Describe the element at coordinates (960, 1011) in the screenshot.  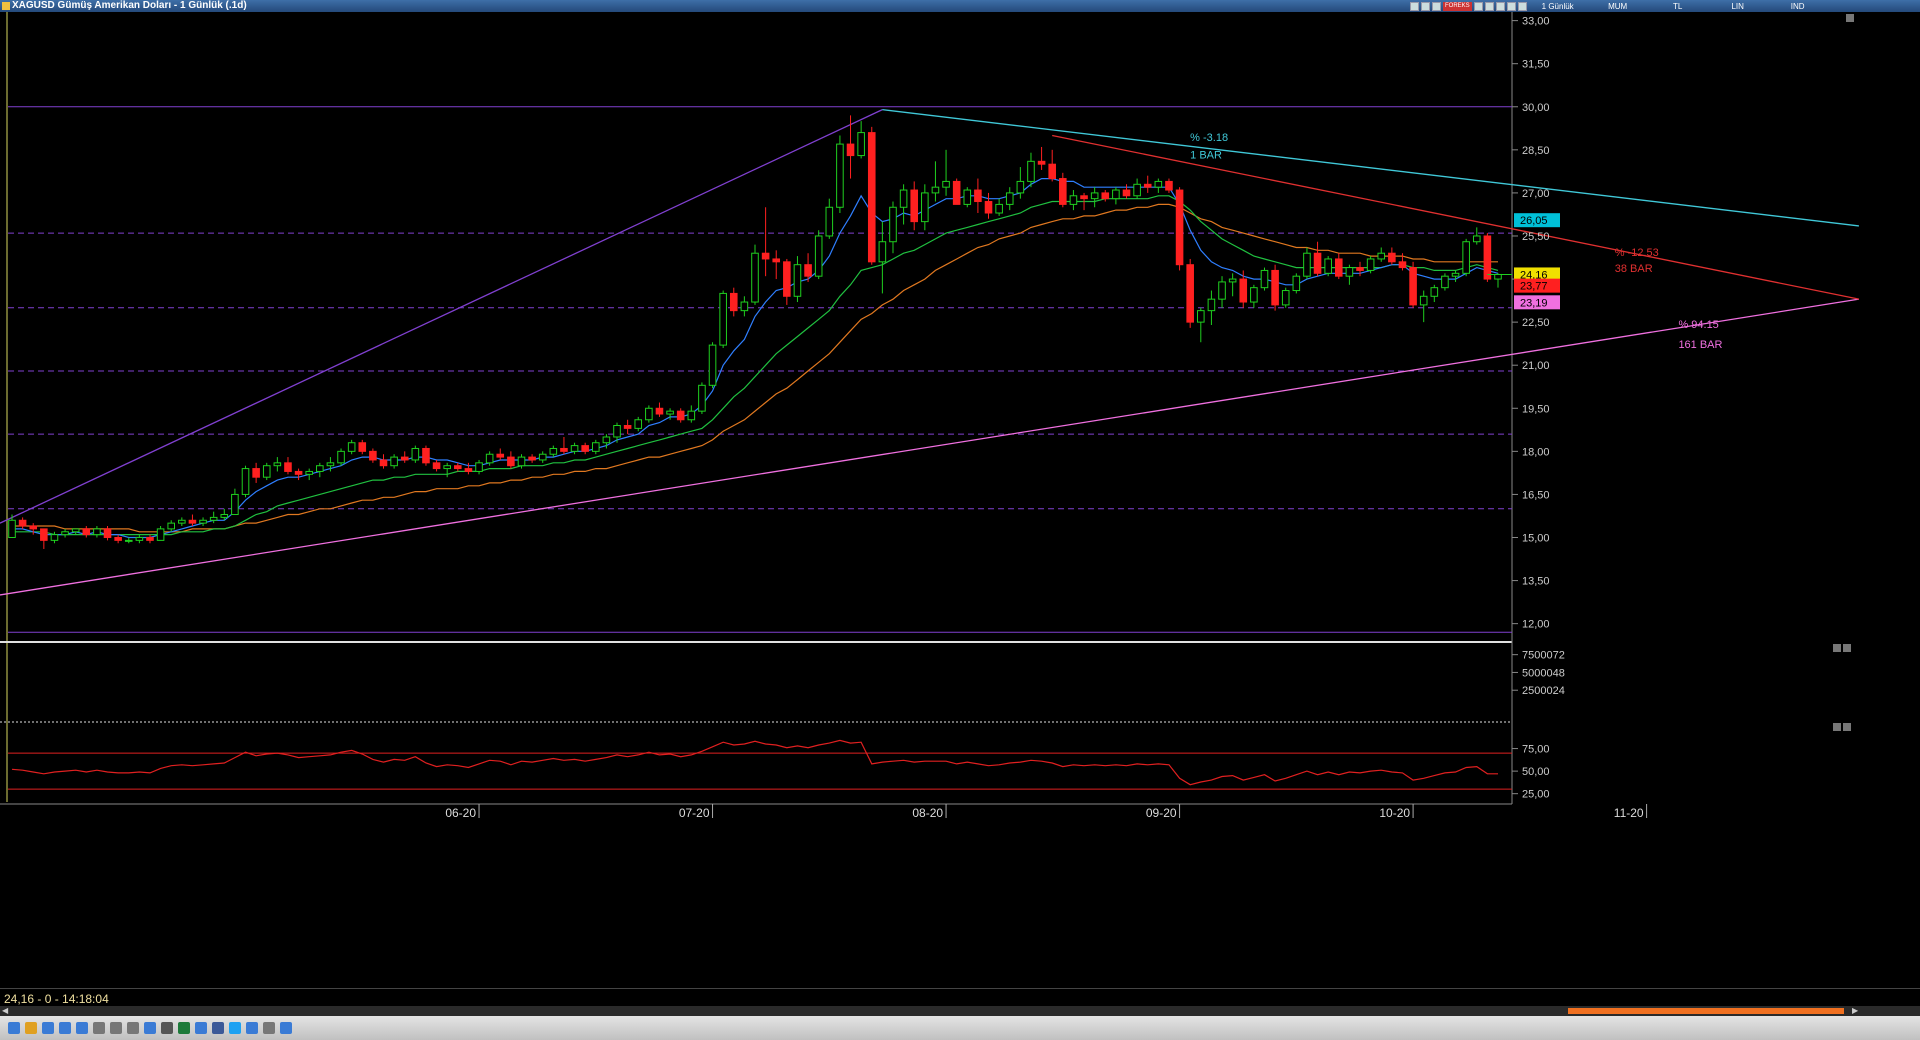
I see `time-scrollbar: ◀ ▶` at that location.